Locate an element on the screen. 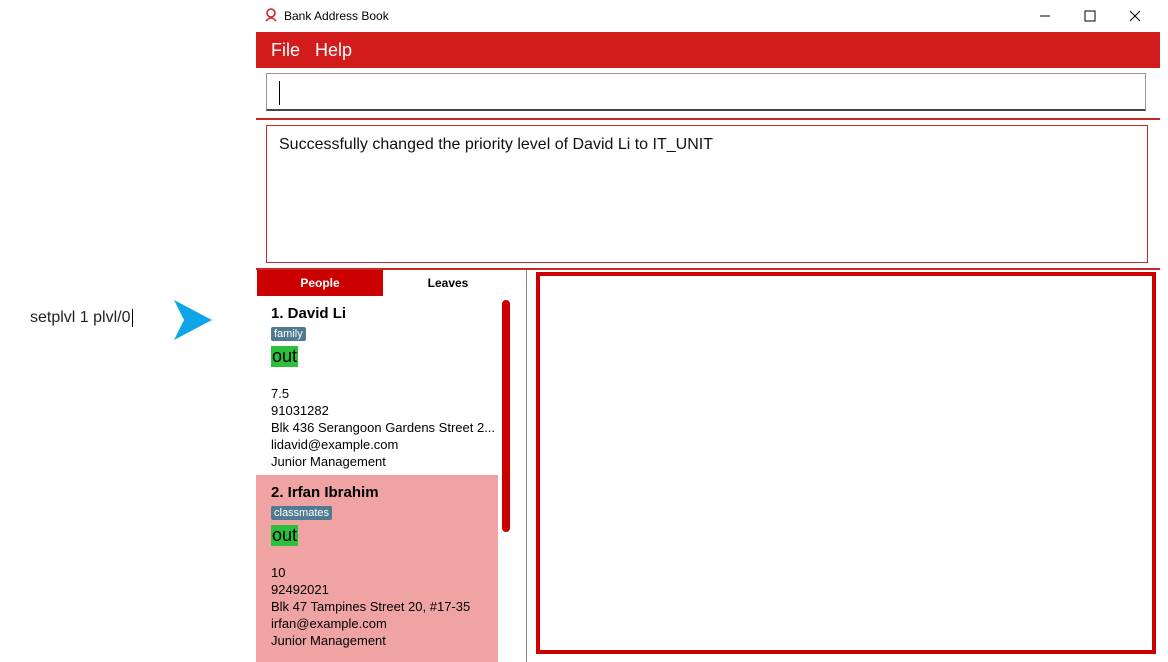 The width and height of the screenshot is (1168, 662). person-email: lidavid@example.com is located at coordinates (335, 444).